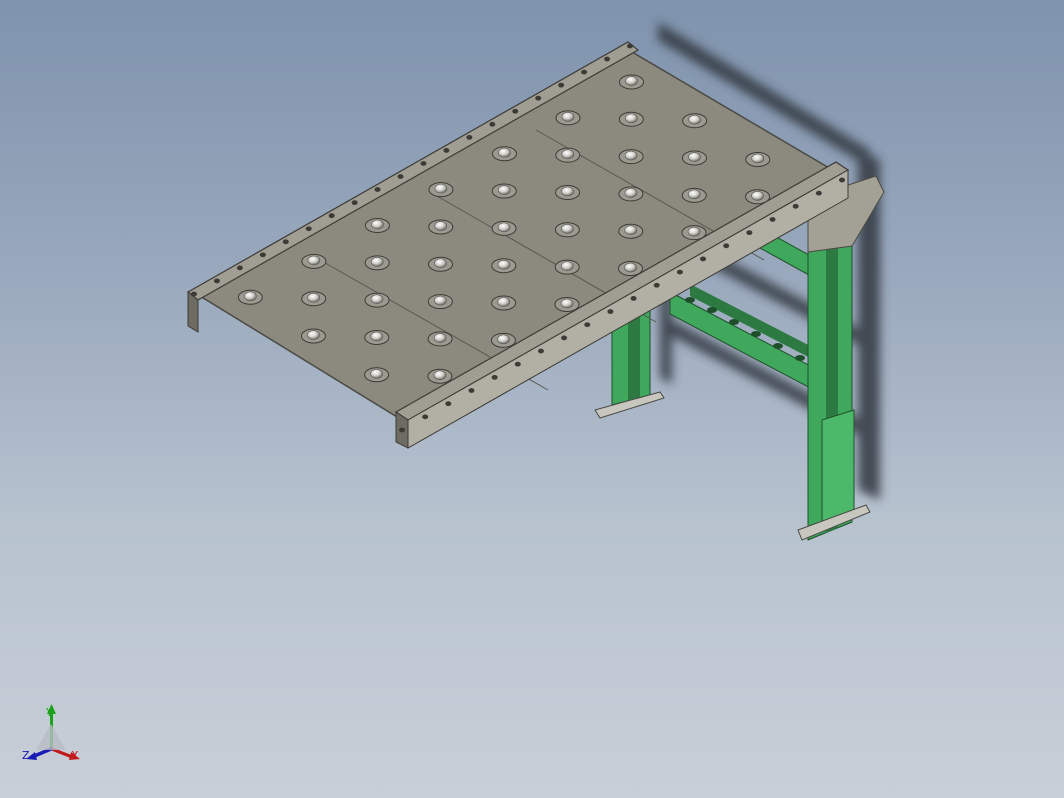  I want to click on axis-label-z: Z, so click(26, 755).